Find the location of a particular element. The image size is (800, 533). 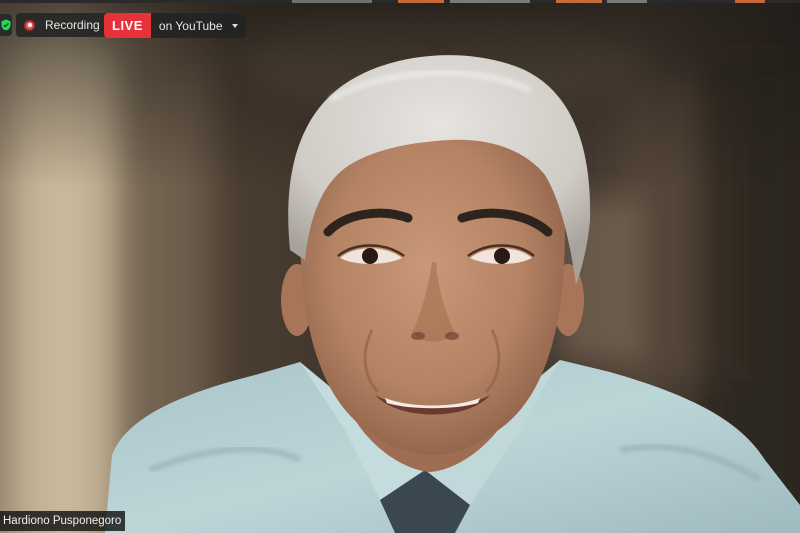

recording-indicator: Recording is located at coordinates (63, 25).